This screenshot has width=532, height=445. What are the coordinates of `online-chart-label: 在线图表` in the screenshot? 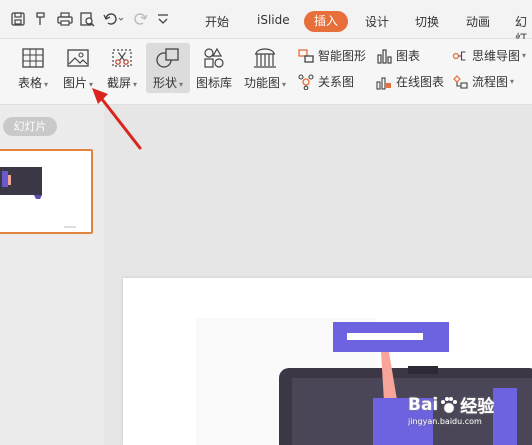 It's located at (420, 82).